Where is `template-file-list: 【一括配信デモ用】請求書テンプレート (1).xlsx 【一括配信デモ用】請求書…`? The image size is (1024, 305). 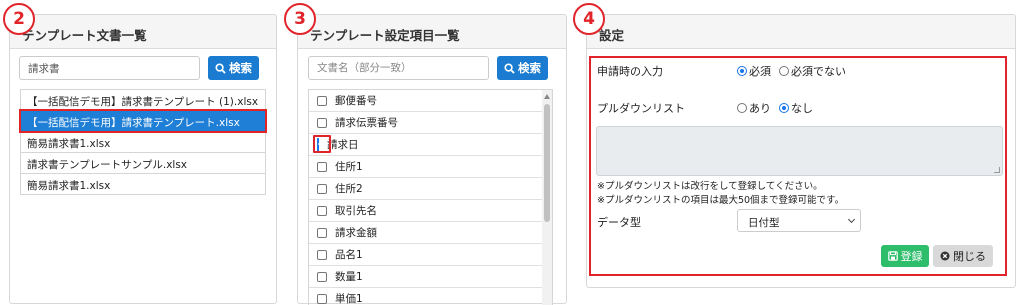 template-file-list: 【一括配信デモ用】請求書テンプレート (1).xlsx 【一括配信デモ用】請求書… is located at coordinates (143, 142).